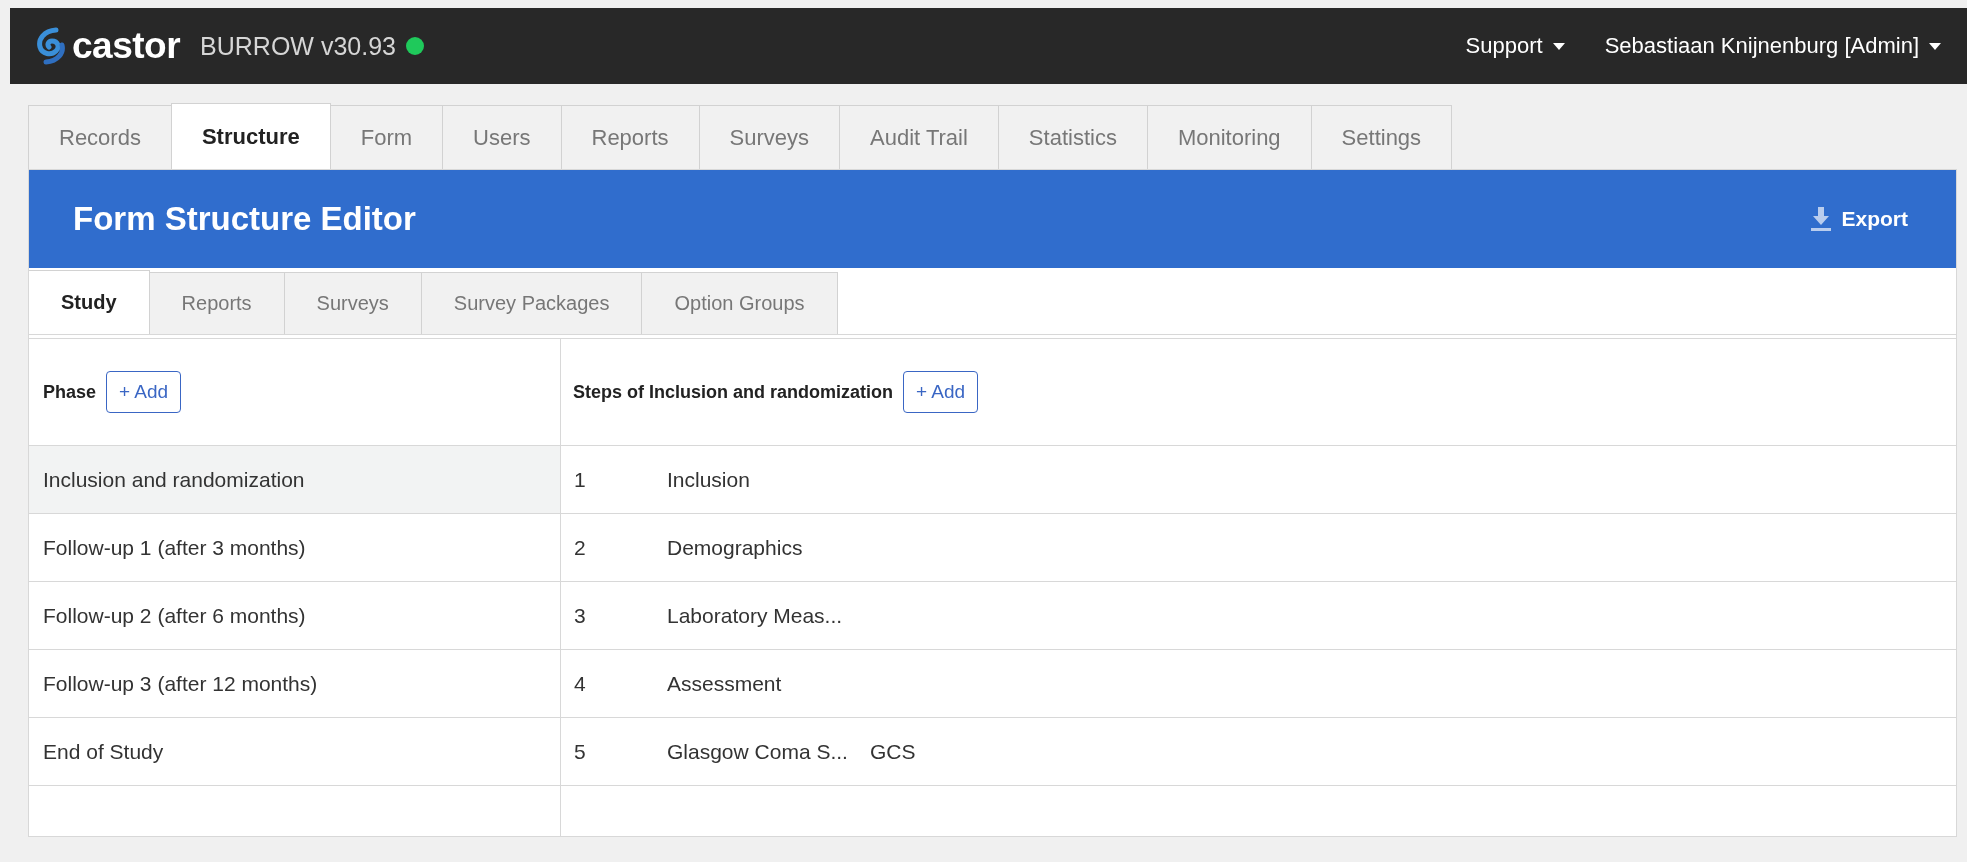  I want to click on menu-link: Sebastiaan Knijnenburg [Admin], so click(1761, 46).